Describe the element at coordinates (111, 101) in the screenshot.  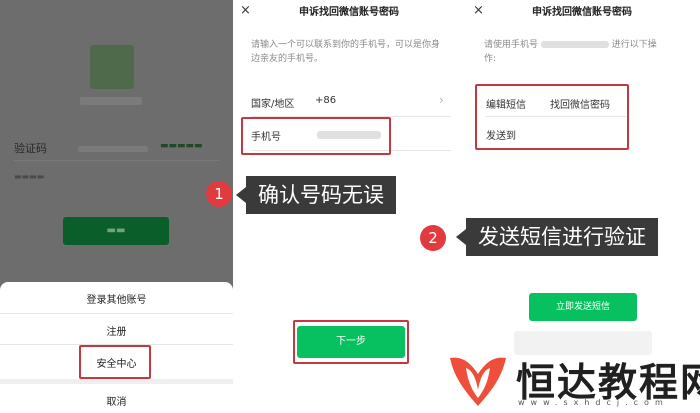
I see `account-name-blurred` at that location.